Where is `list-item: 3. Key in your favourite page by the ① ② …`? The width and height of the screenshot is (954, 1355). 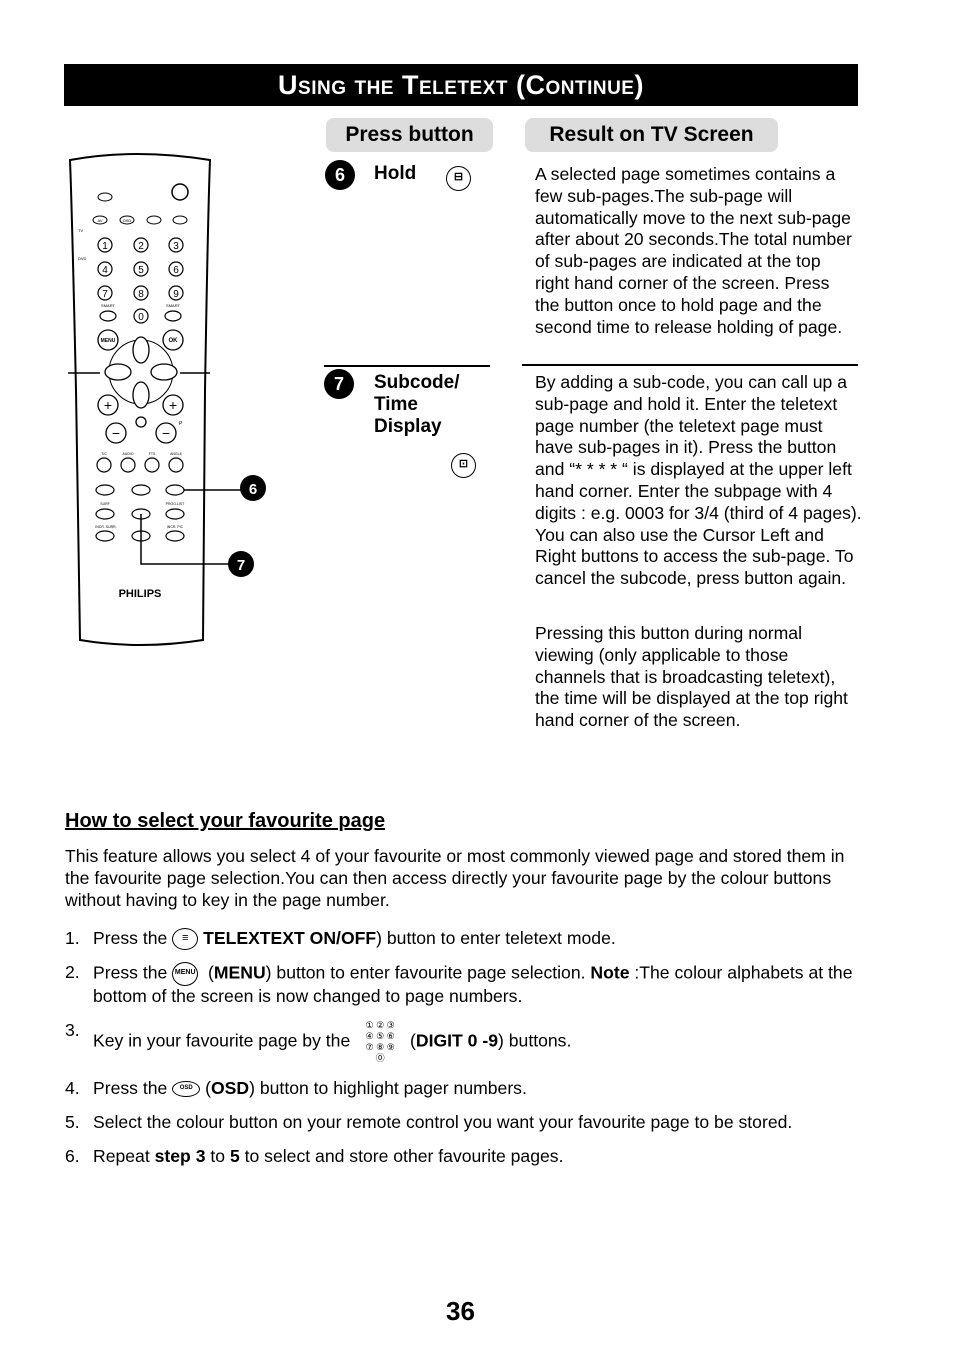 list-item: 3. Key in your favourite page by the ① ② … is located at coordinates (318, 1042).